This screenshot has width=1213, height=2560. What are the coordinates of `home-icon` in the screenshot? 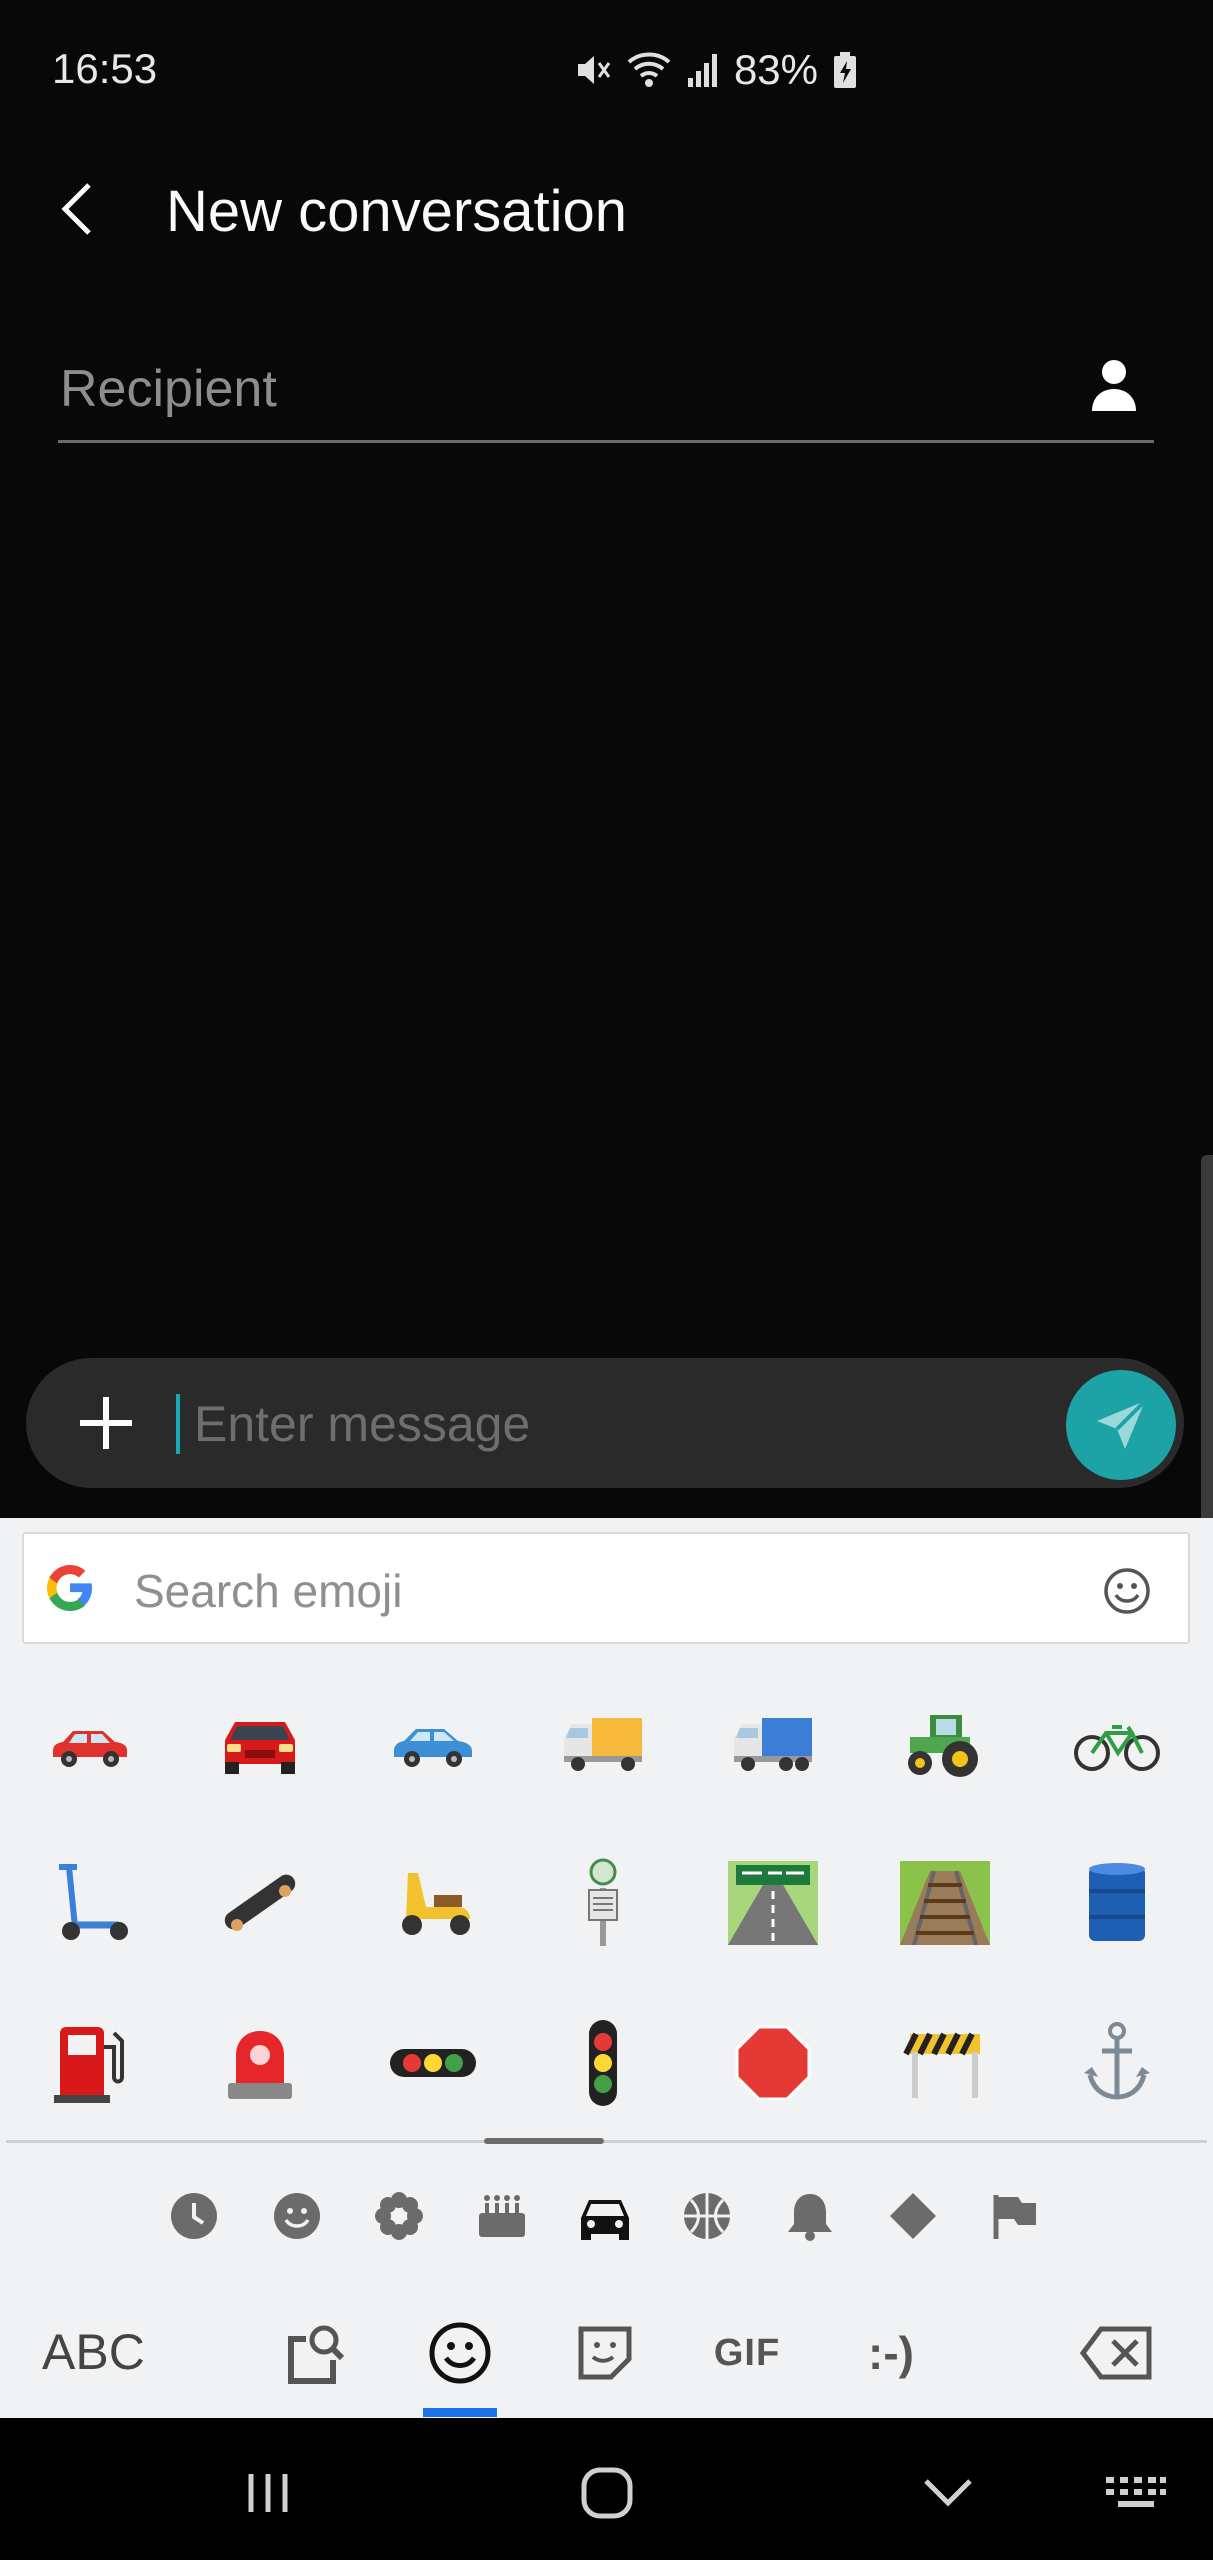 It's located at (607, 2493).